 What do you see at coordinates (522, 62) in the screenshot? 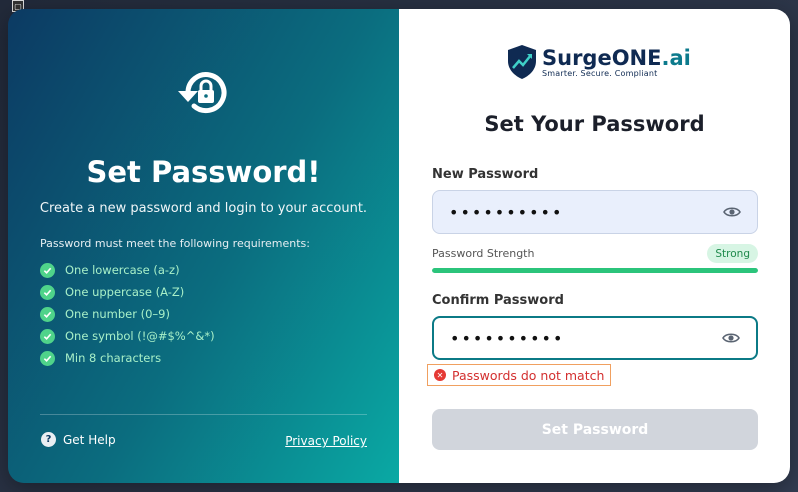
I see `shield-logo-icon` at bounding box center [522, 62].